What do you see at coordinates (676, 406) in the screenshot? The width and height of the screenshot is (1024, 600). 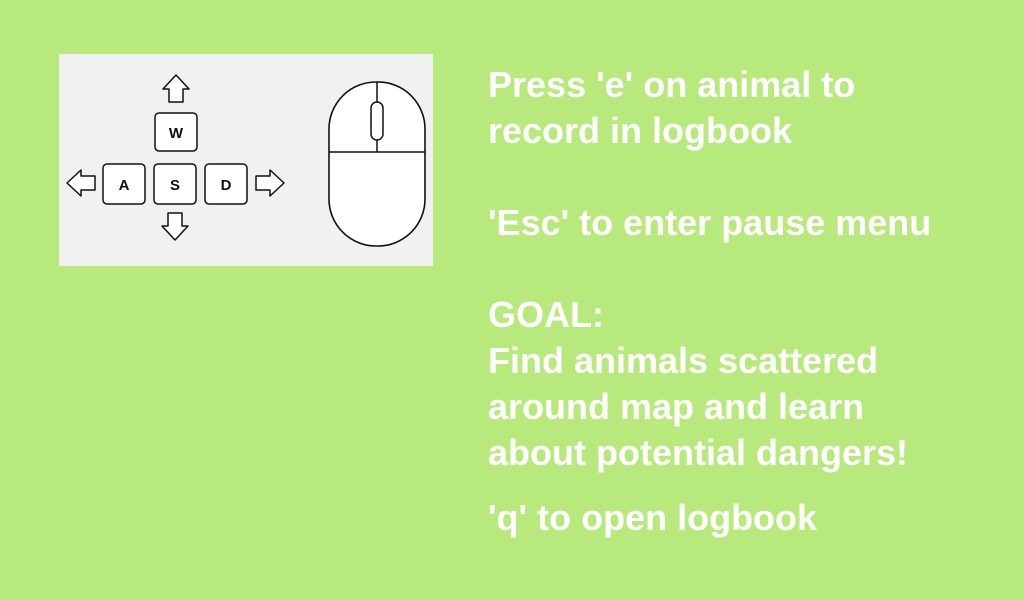 I see `goal-text-line-2: around map and learn` at bounding box center [676, 406].